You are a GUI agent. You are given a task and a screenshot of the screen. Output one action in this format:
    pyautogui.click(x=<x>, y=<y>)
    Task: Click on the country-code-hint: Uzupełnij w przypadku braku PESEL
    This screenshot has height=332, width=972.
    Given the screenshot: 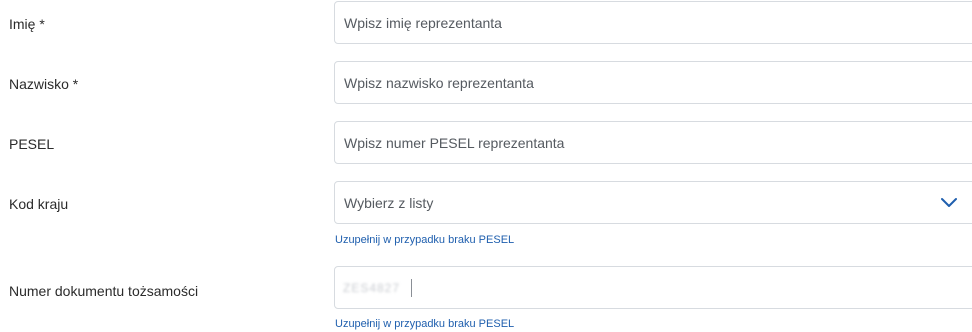 What is the action you would take?
    pyautogui.click(x=425, y=240)
    